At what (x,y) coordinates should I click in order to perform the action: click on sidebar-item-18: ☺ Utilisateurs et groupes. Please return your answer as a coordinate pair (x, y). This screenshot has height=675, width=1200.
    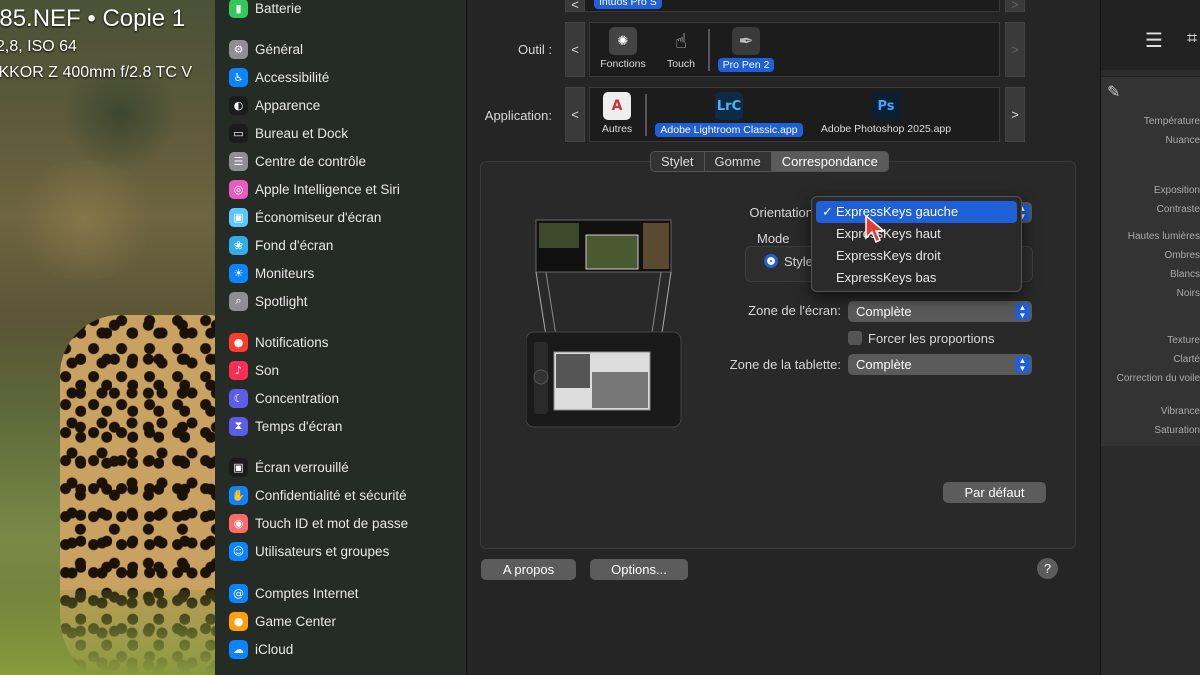
    Looking at the image, I should click on (309, 551).